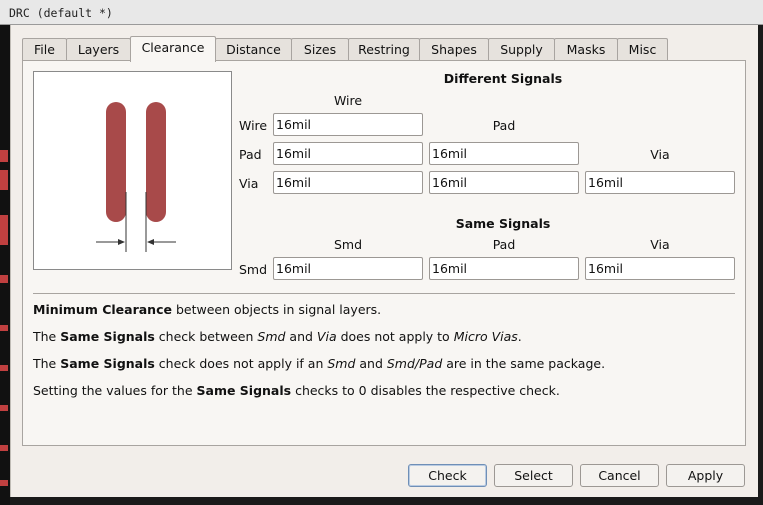 This screenshot has height=505, width=763. I want to click on via-wire-input, so click(348, 182).